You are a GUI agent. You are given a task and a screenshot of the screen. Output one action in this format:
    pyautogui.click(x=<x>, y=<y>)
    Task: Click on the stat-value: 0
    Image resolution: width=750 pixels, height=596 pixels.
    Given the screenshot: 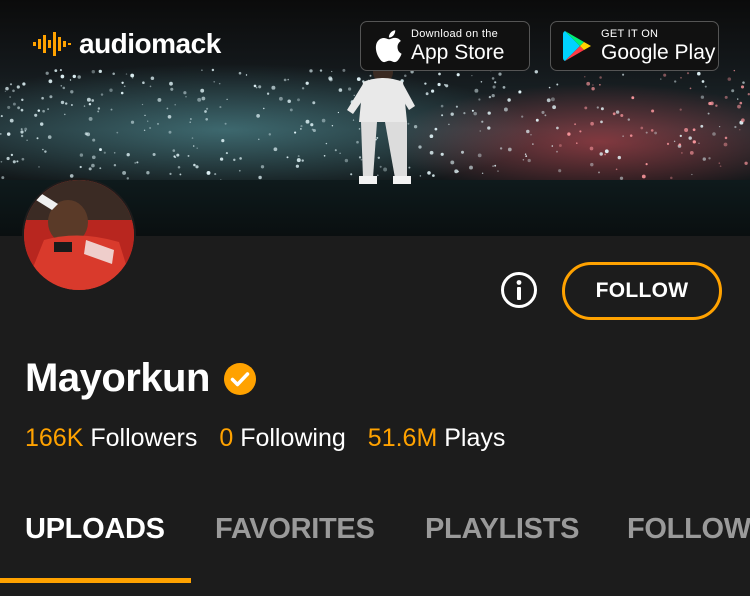 What is the action you would take?
    pyautogui.click(x=226, y=438)
    